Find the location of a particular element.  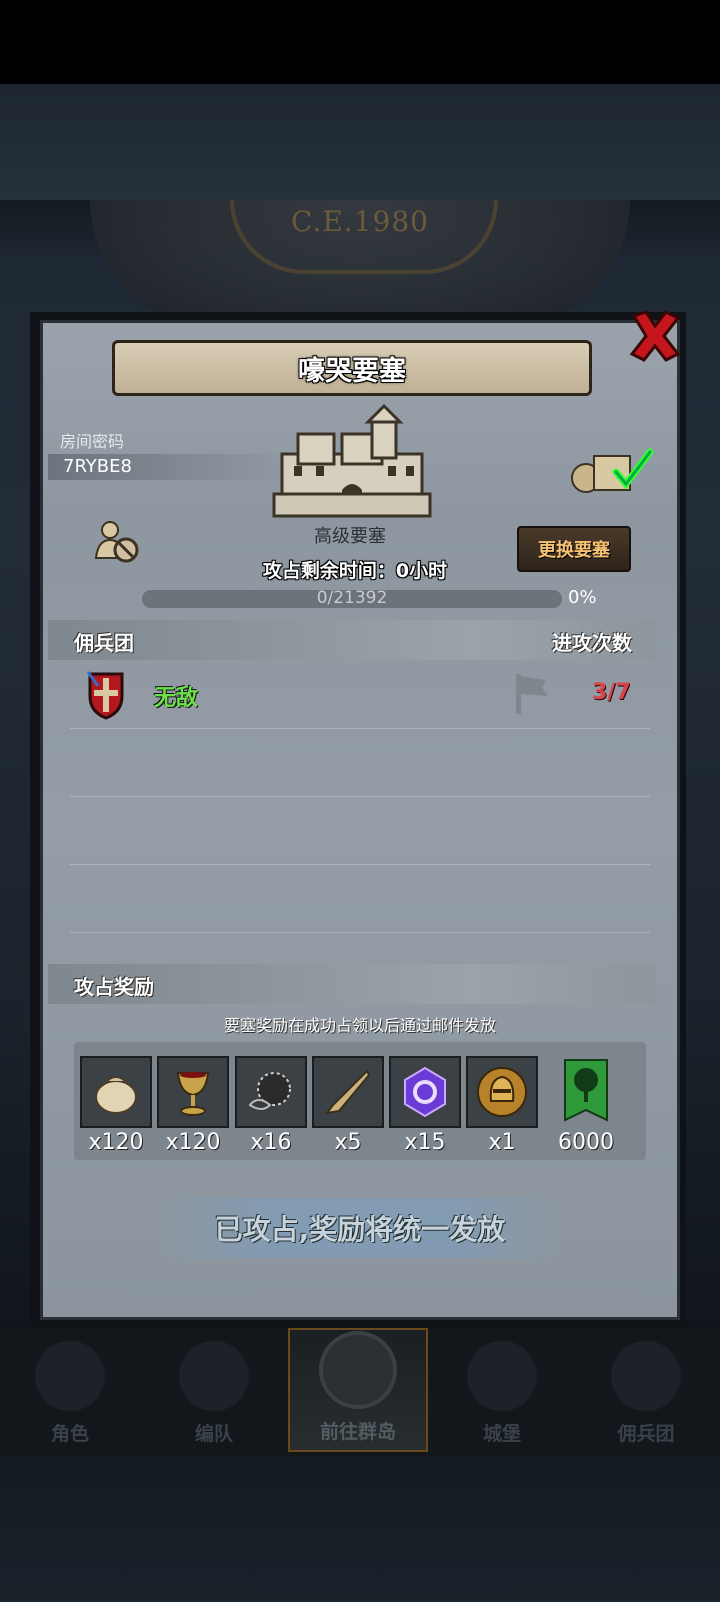

nav-label: 城堡 is located at coordinates (501, 1434).